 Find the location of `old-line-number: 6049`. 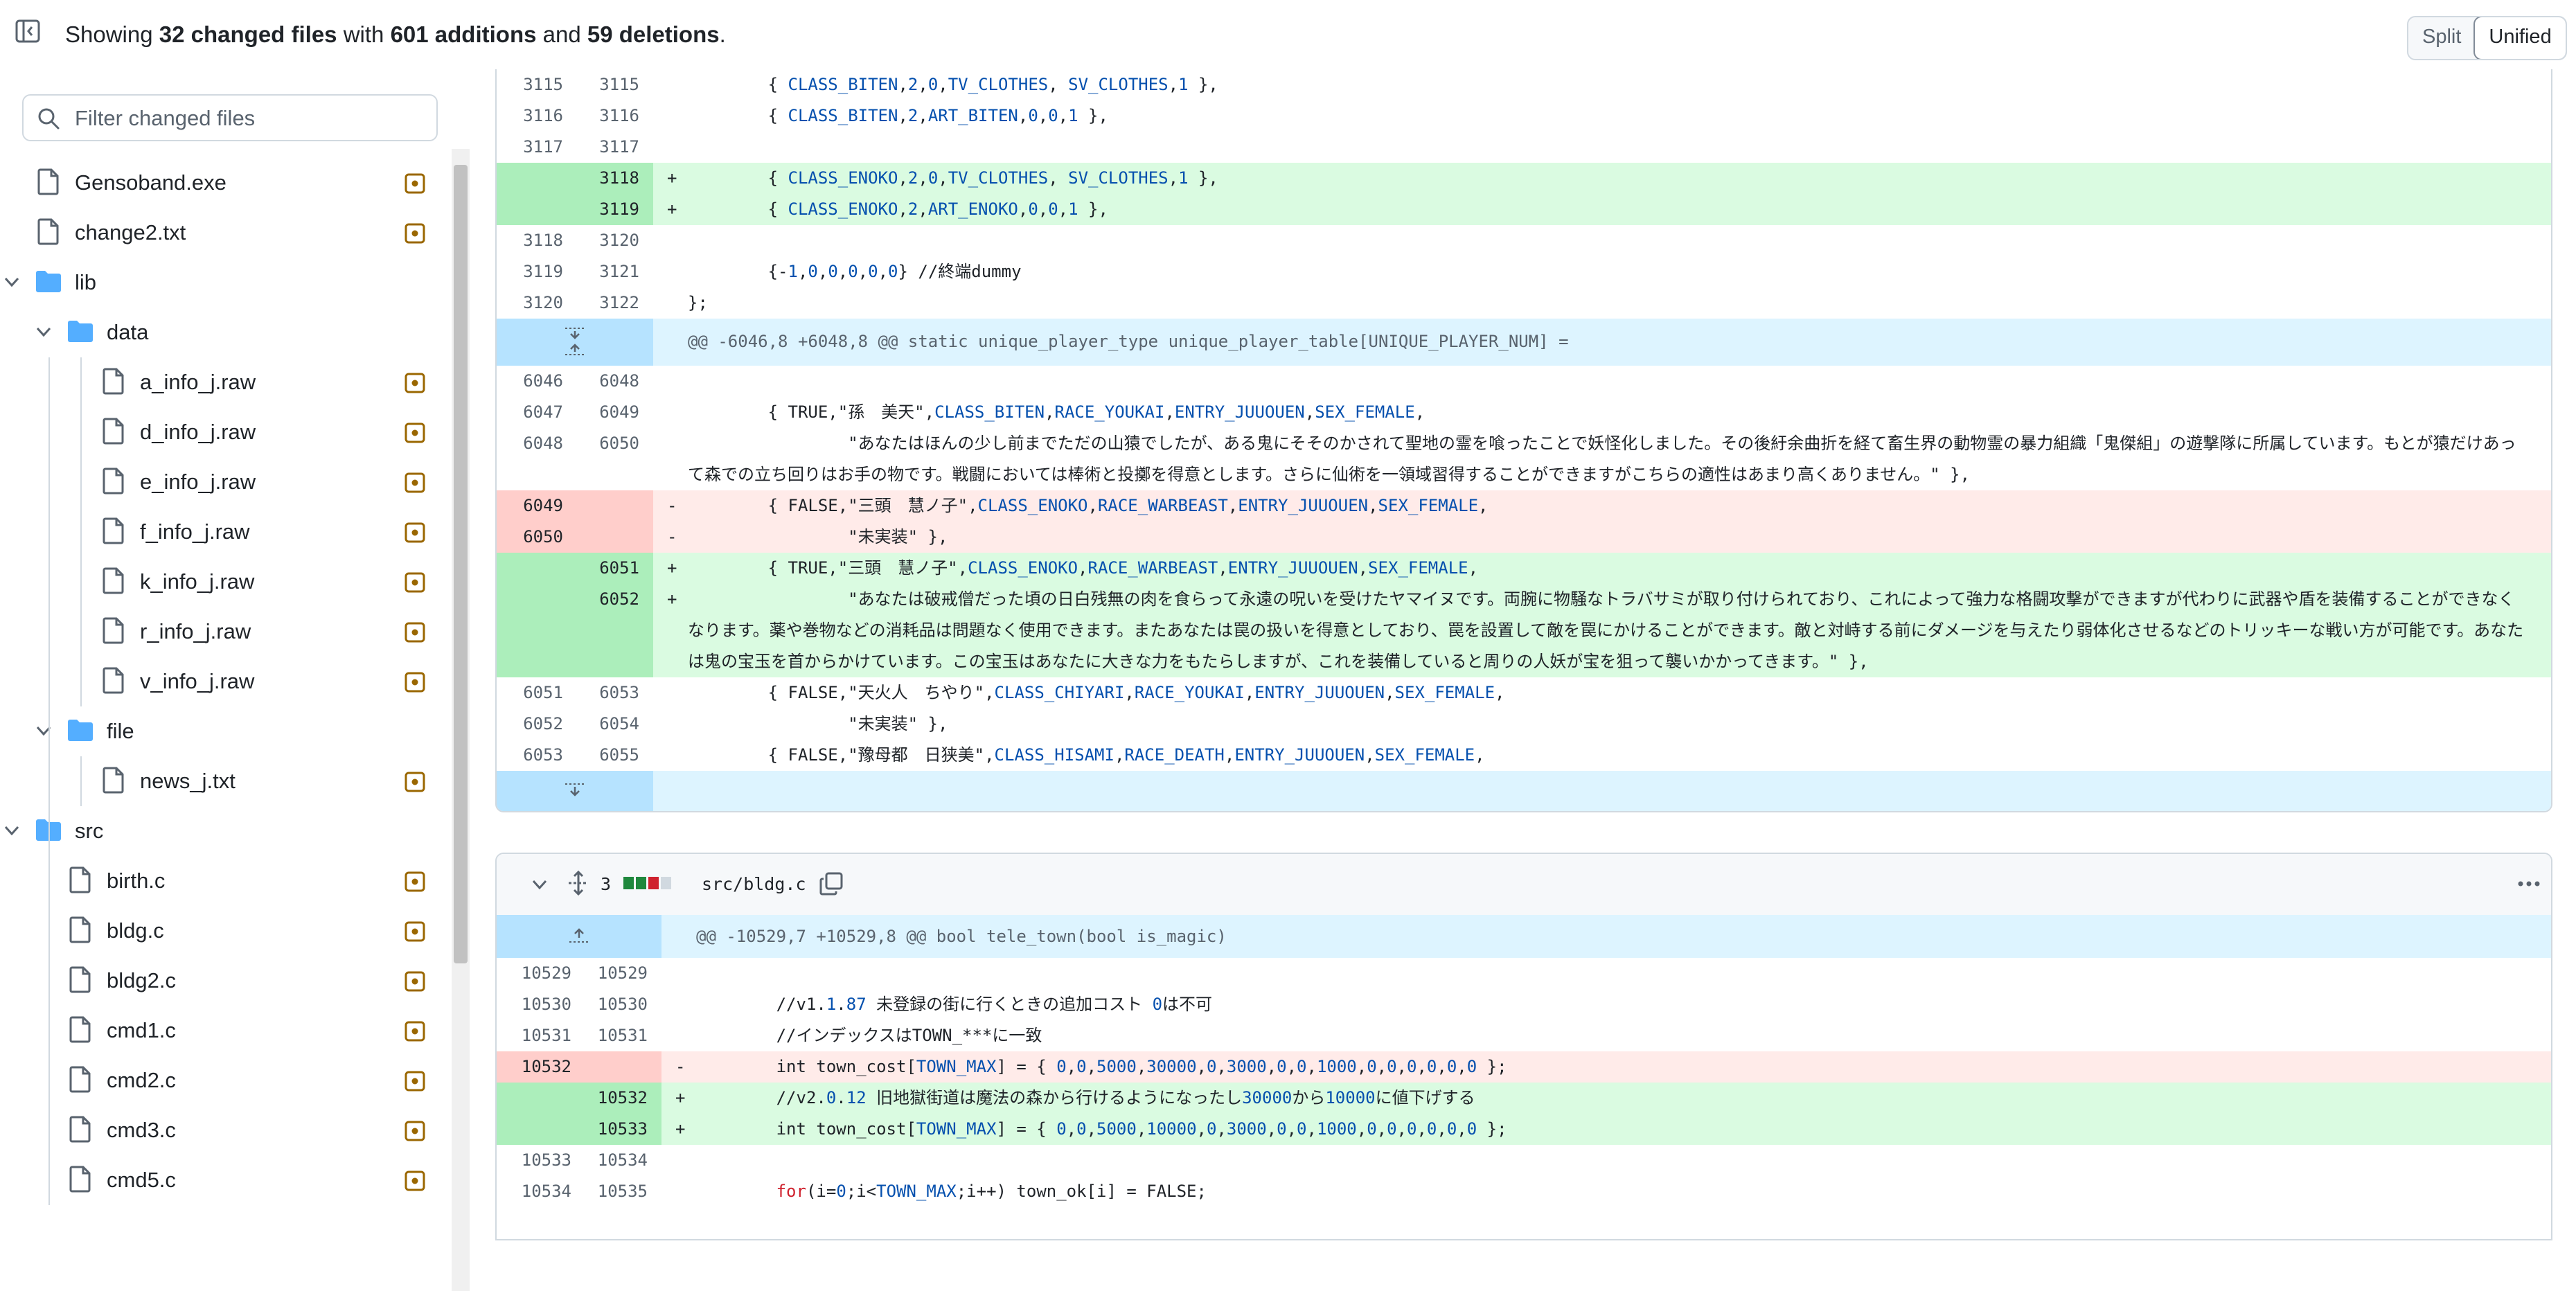

old-line-number: 6049 is located at coordinates (533, 506).